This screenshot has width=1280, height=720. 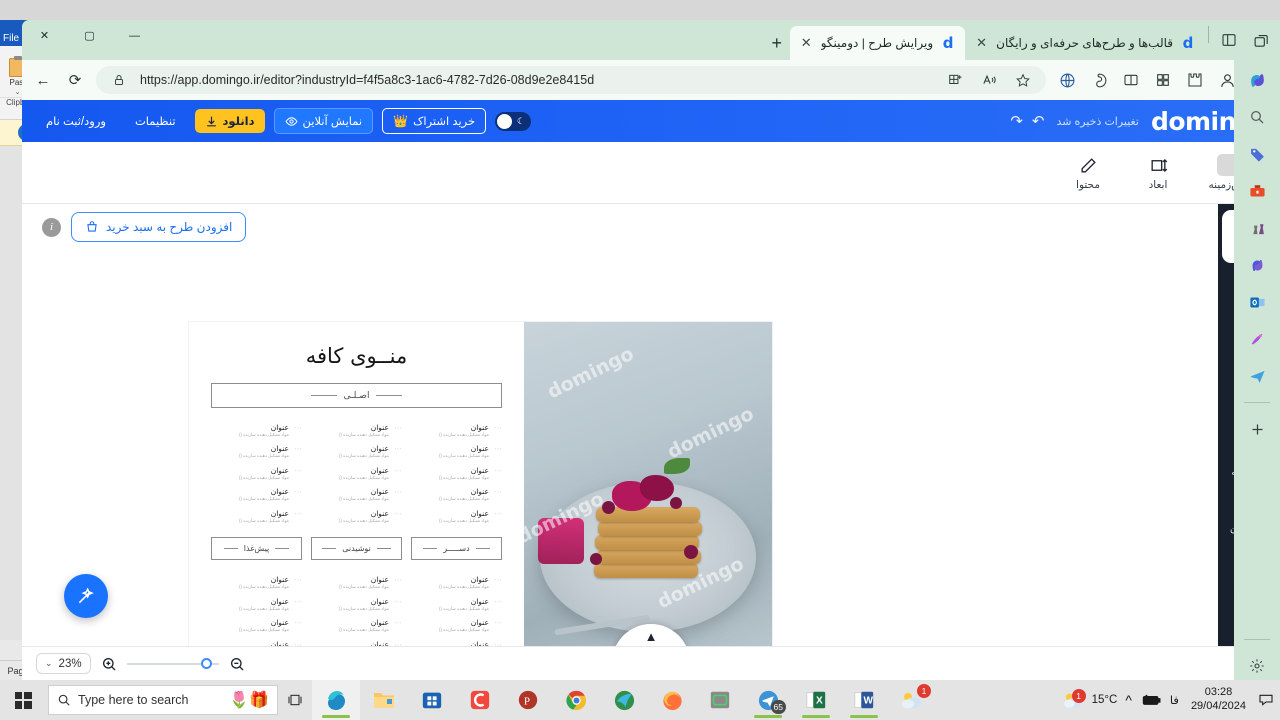 What do you see at coordinates (816, 700) in the screenshot?
I see `taskbar-app-excel: X` at bounding box center [816, 700].